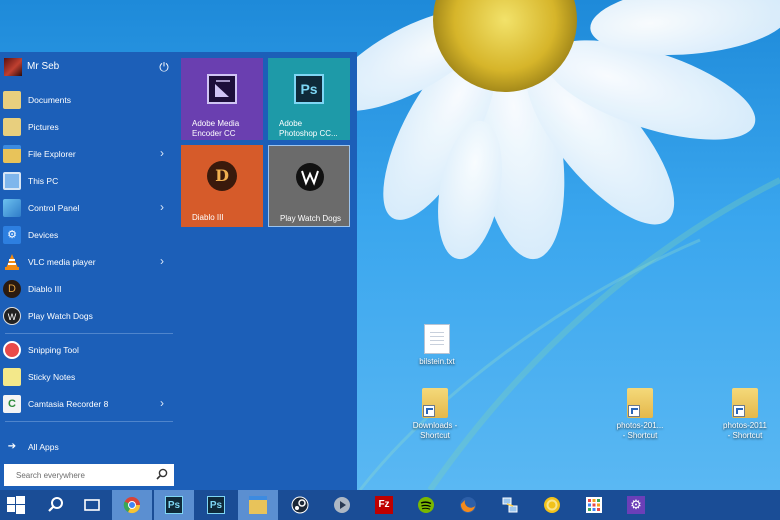  What do you see at coordinates (87, 67) in the screenshot?
I see `user-account-row: Mr Seb ⏻` at bounding box center [87, 67].